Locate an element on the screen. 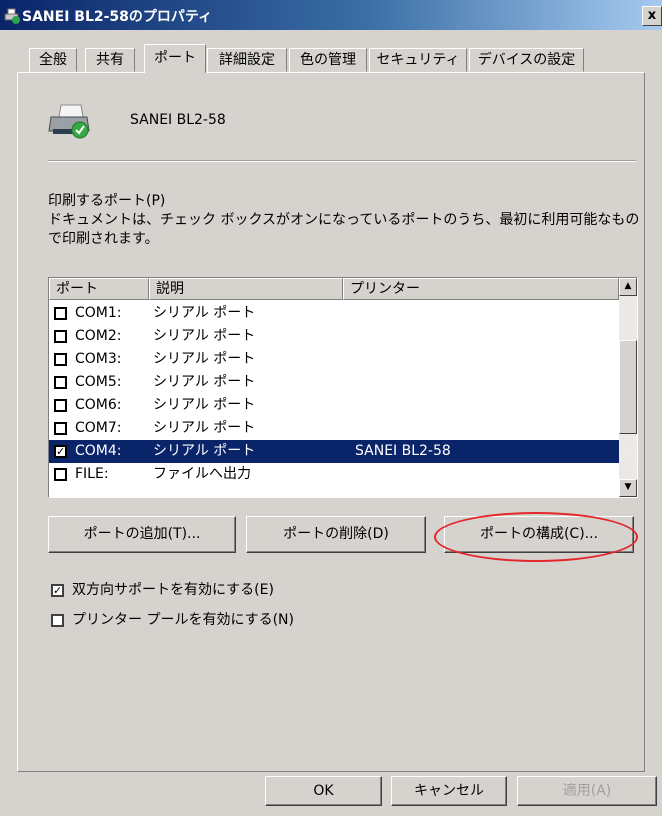  port-name: COM3: is located at coordinates (98, 359).